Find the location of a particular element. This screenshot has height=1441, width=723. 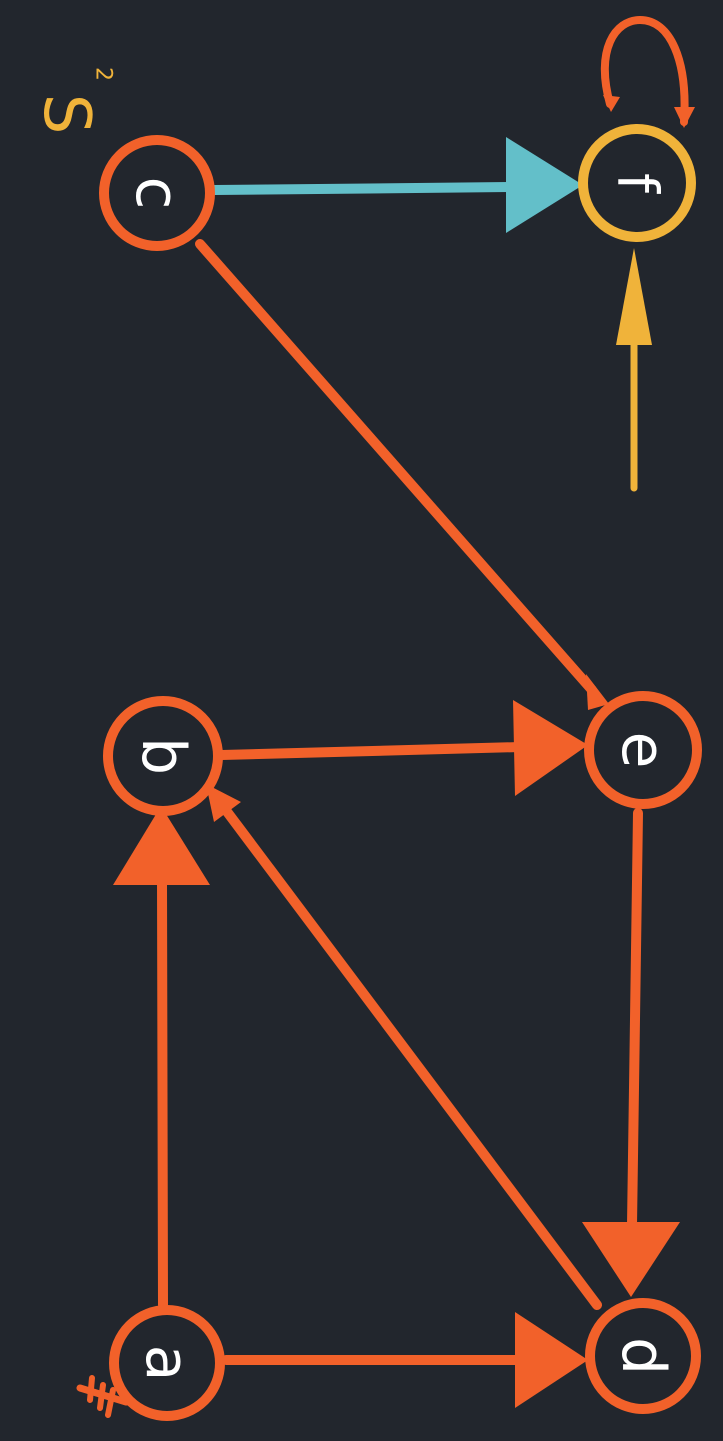

edge-b-to-e is located at coordinates (402, 748).